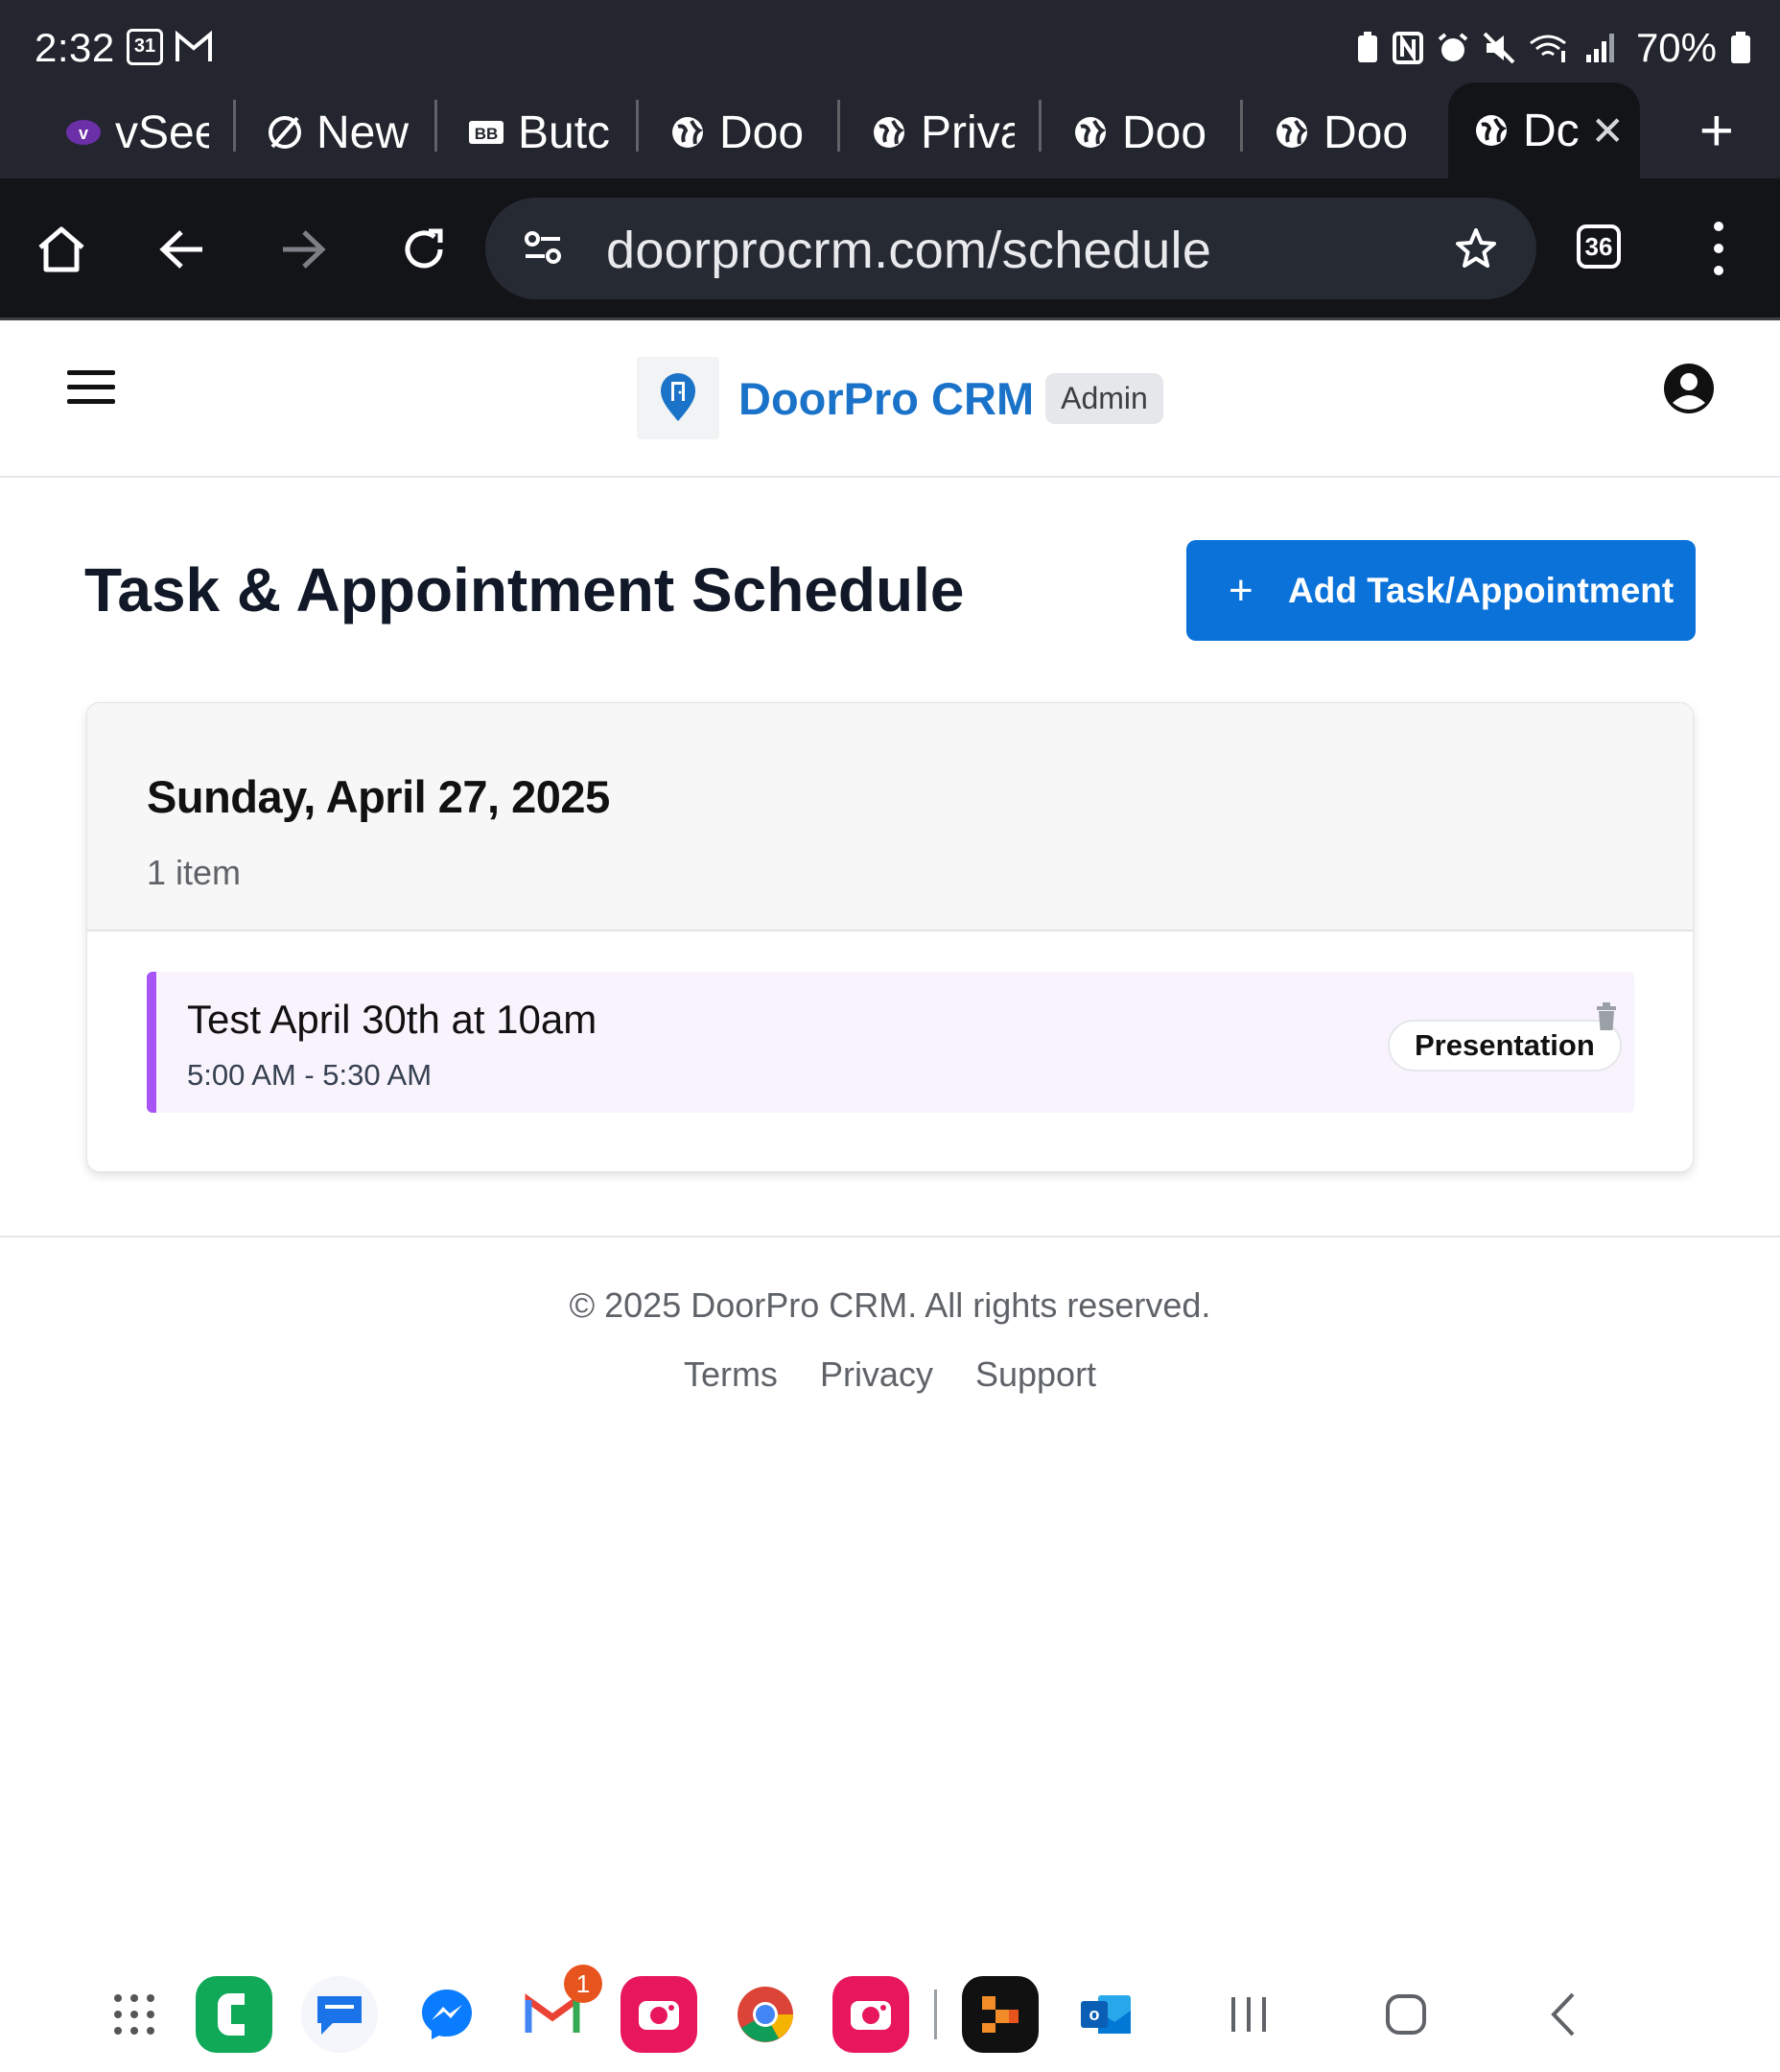 Image resolution: width=1780 pixels, height=2072 pixels. What do you see at coordinates (908, 250) in the screenshot?
I see `url-text: doorprocrm.com/schedule` at bounding box center [908, 250].